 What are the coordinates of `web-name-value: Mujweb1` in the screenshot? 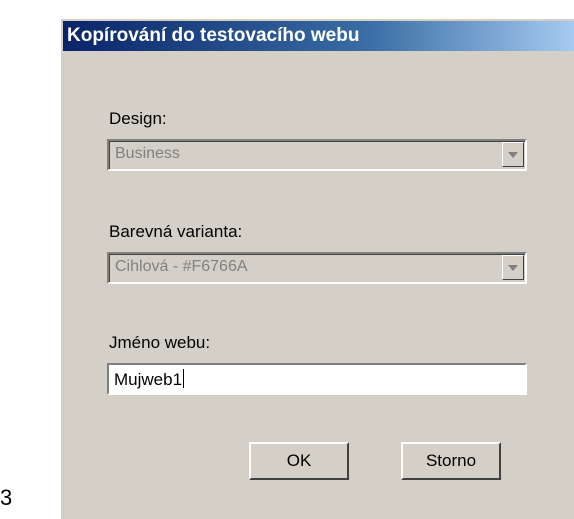 It's located at (148, 379).